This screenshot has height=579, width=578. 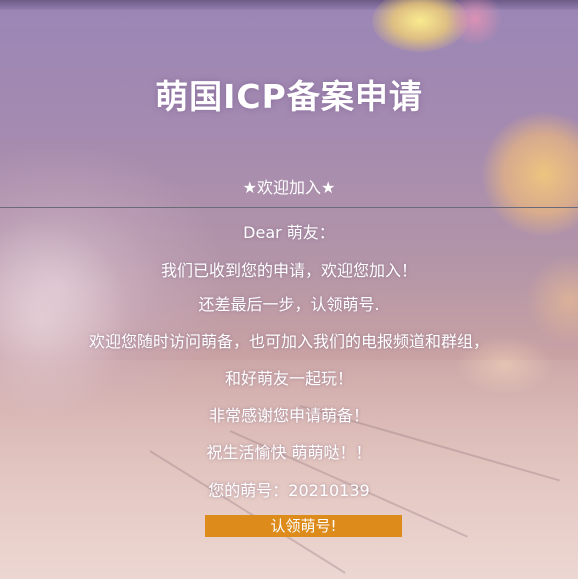 What do you see at coordinates (289, 96) in the screenshot?
I see `page-title: 萌国ICP备案申请` at bounding box center [289, 96].